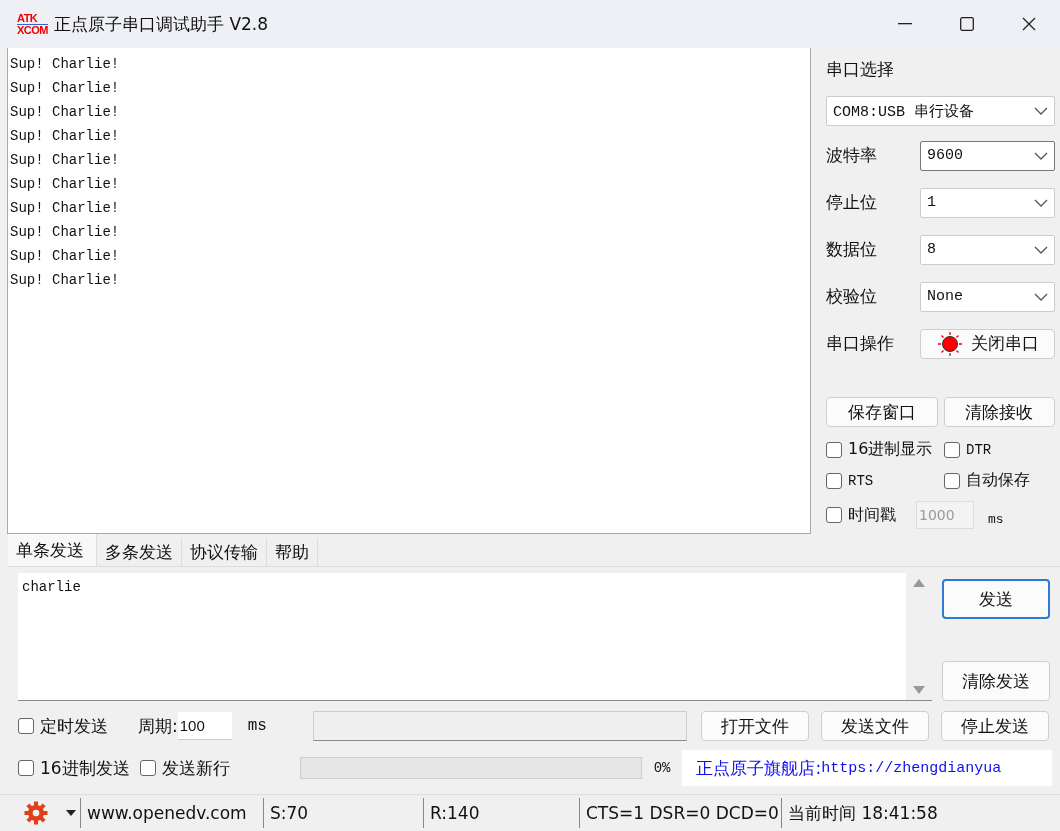  I want to click on setting-label: 校验位, so click(852, 296).